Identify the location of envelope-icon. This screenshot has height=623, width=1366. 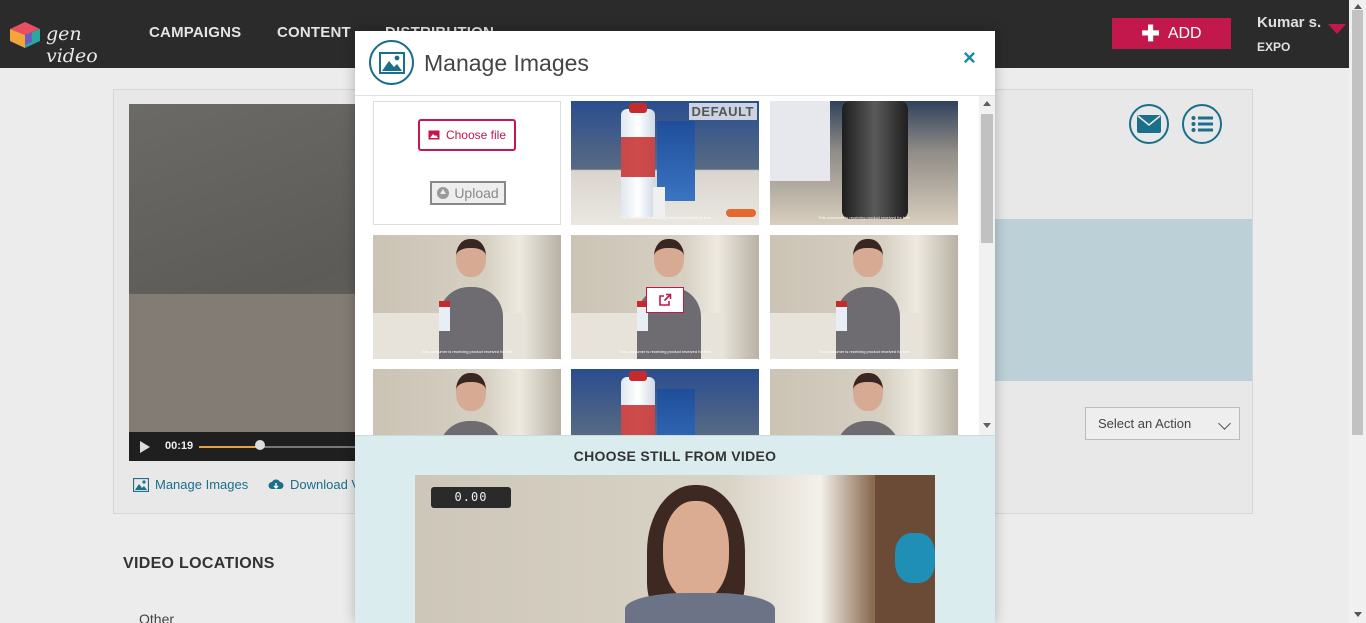
(1149, 124).